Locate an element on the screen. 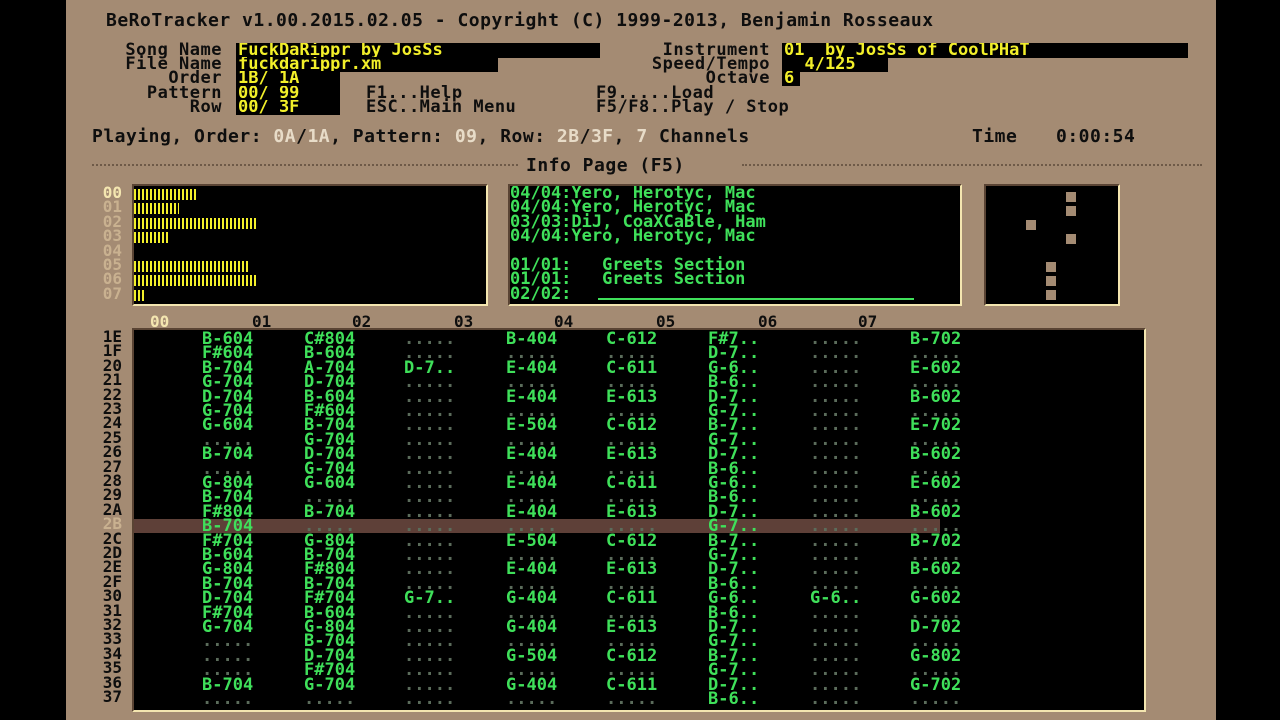 This screenshot has width=1280, height=720. channel-header: 00 is located at coordinates (159, 322).